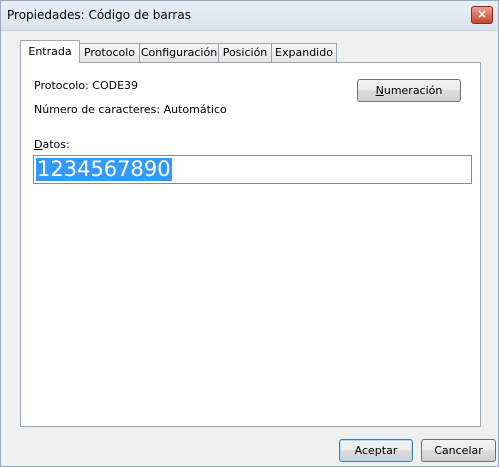  I want to click on tab-configuracion: Configuración, so click(179, 52).